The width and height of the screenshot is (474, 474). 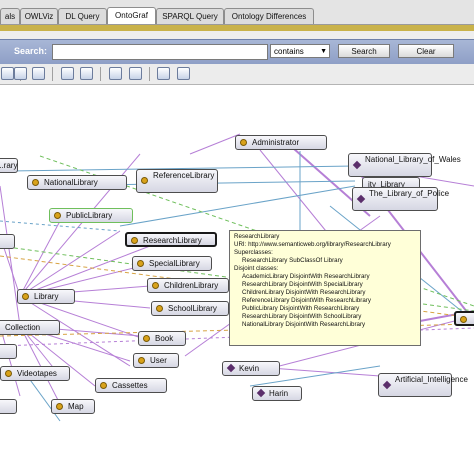 What do you see at coordinates (237, 74) in the screenshot?
I see `graph-toolbar` at bounding box center [237, 74].